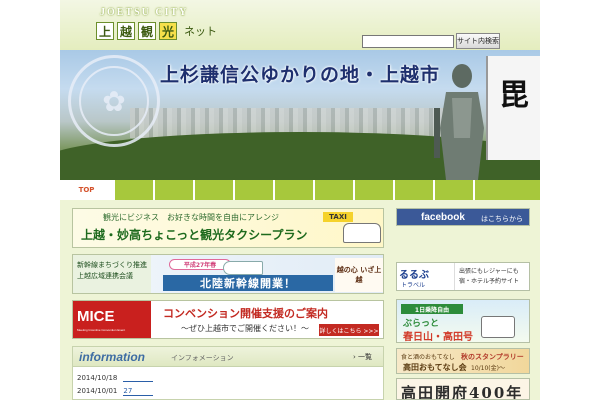 This screenshot has width=600, height=400. I want to click on rurubu-description: 出張にもレジャーにも 宿・ホテル予約サイト, so click(489, 276).